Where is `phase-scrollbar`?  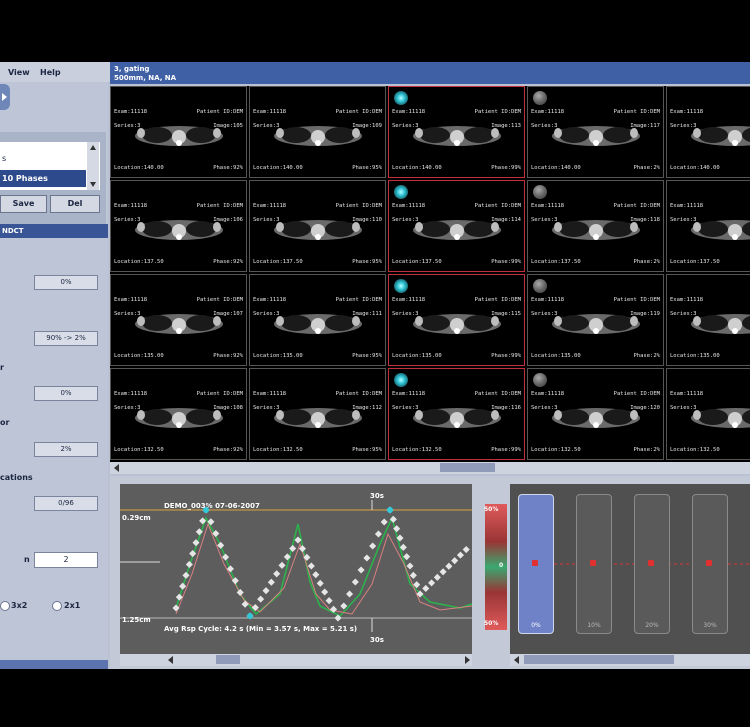
phase-scrollbar is located at coordinates (630, 660).